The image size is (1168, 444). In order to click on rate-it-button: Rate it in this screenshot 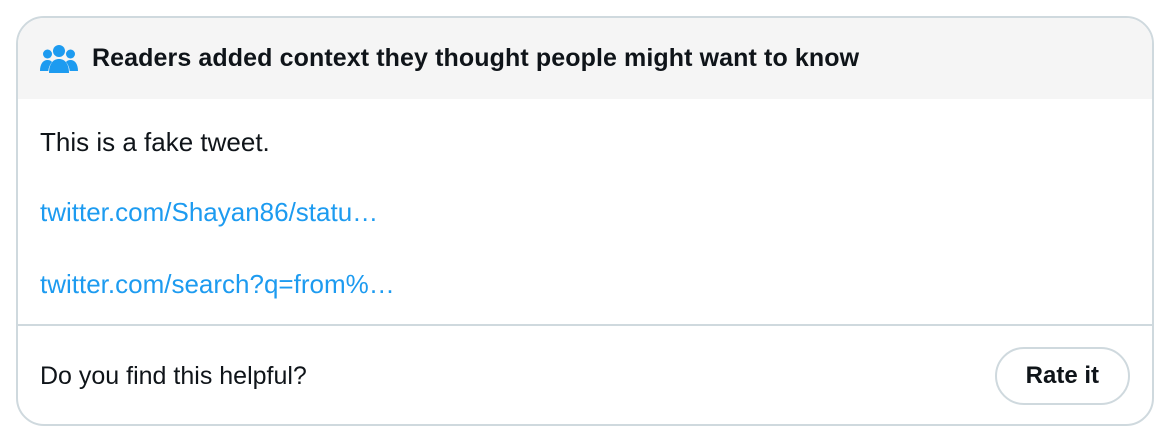, I will do `click(1062, 376)`.